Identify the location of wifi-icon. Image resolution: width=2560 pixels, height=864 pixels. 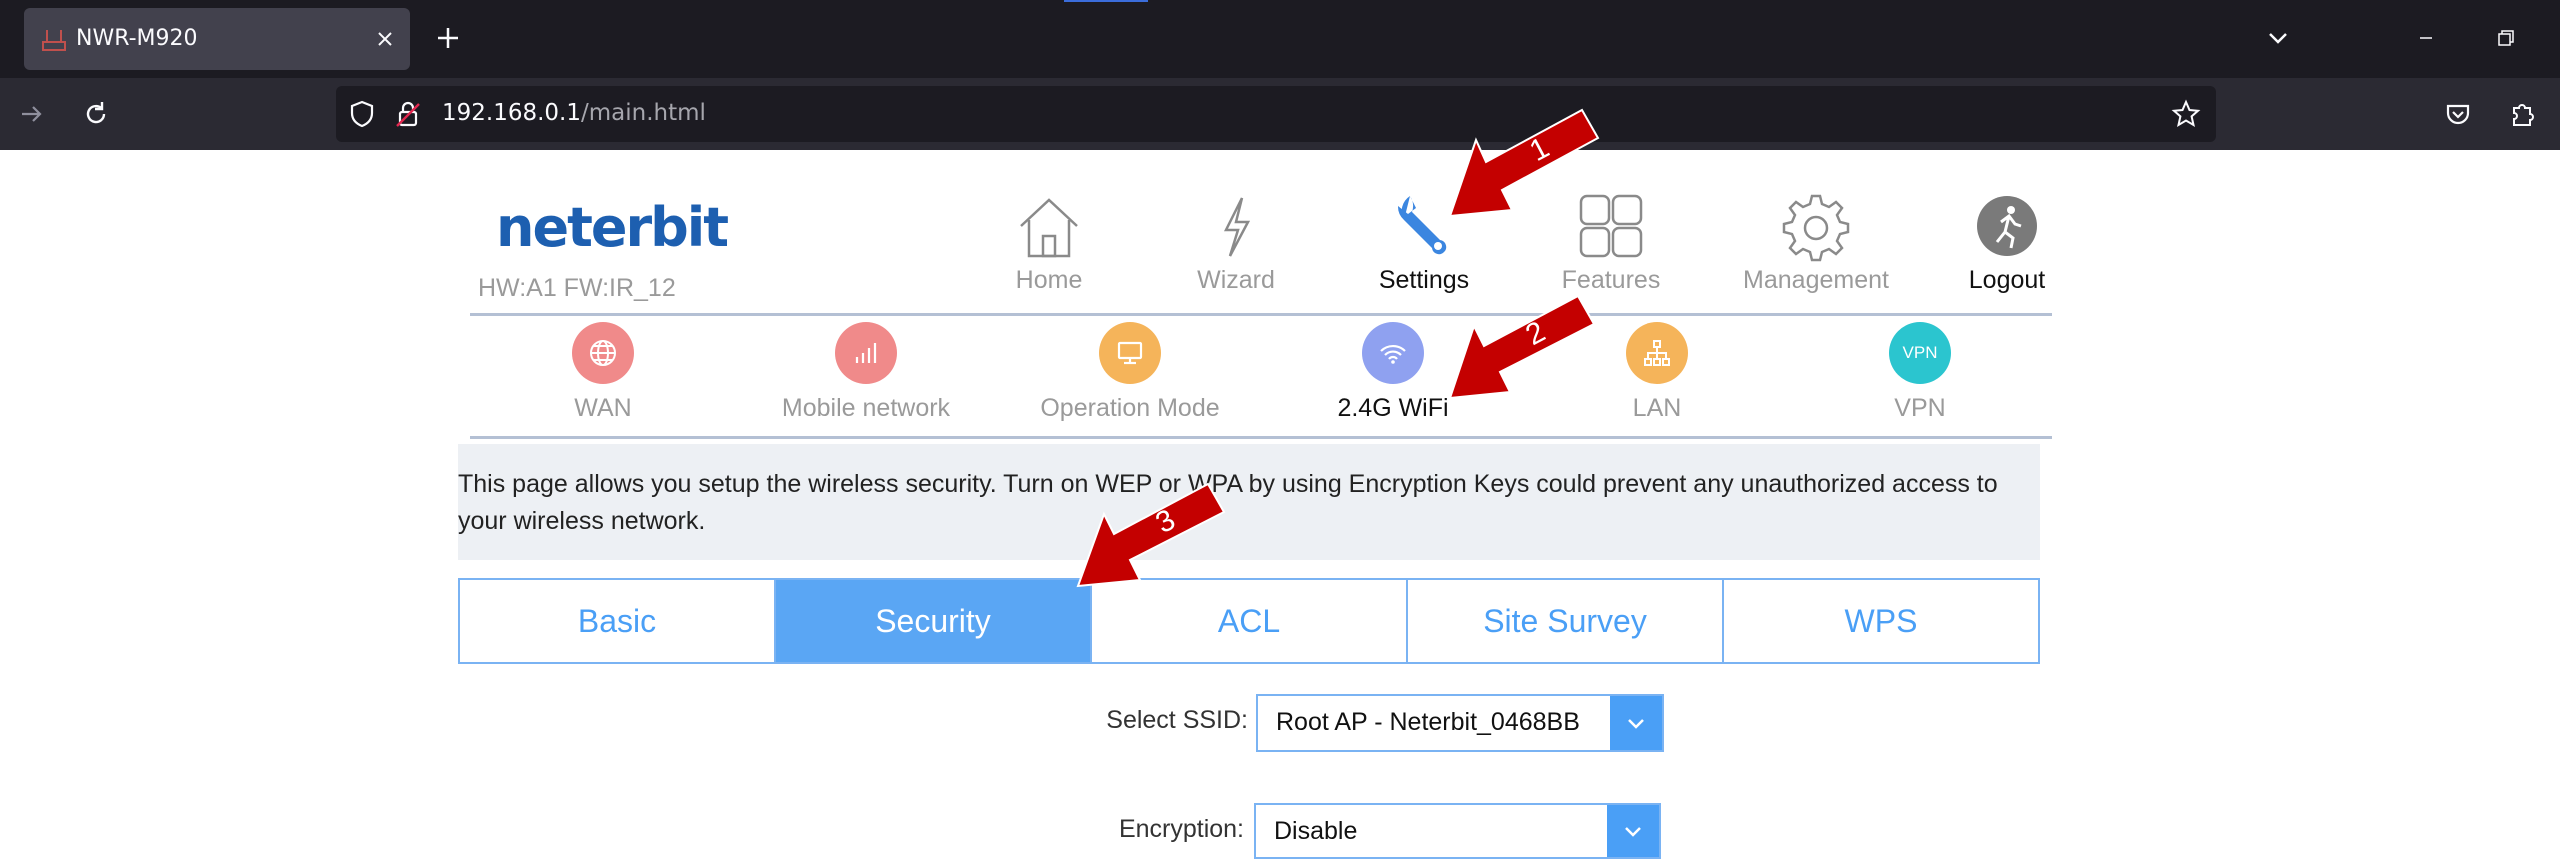
(1393, 354).